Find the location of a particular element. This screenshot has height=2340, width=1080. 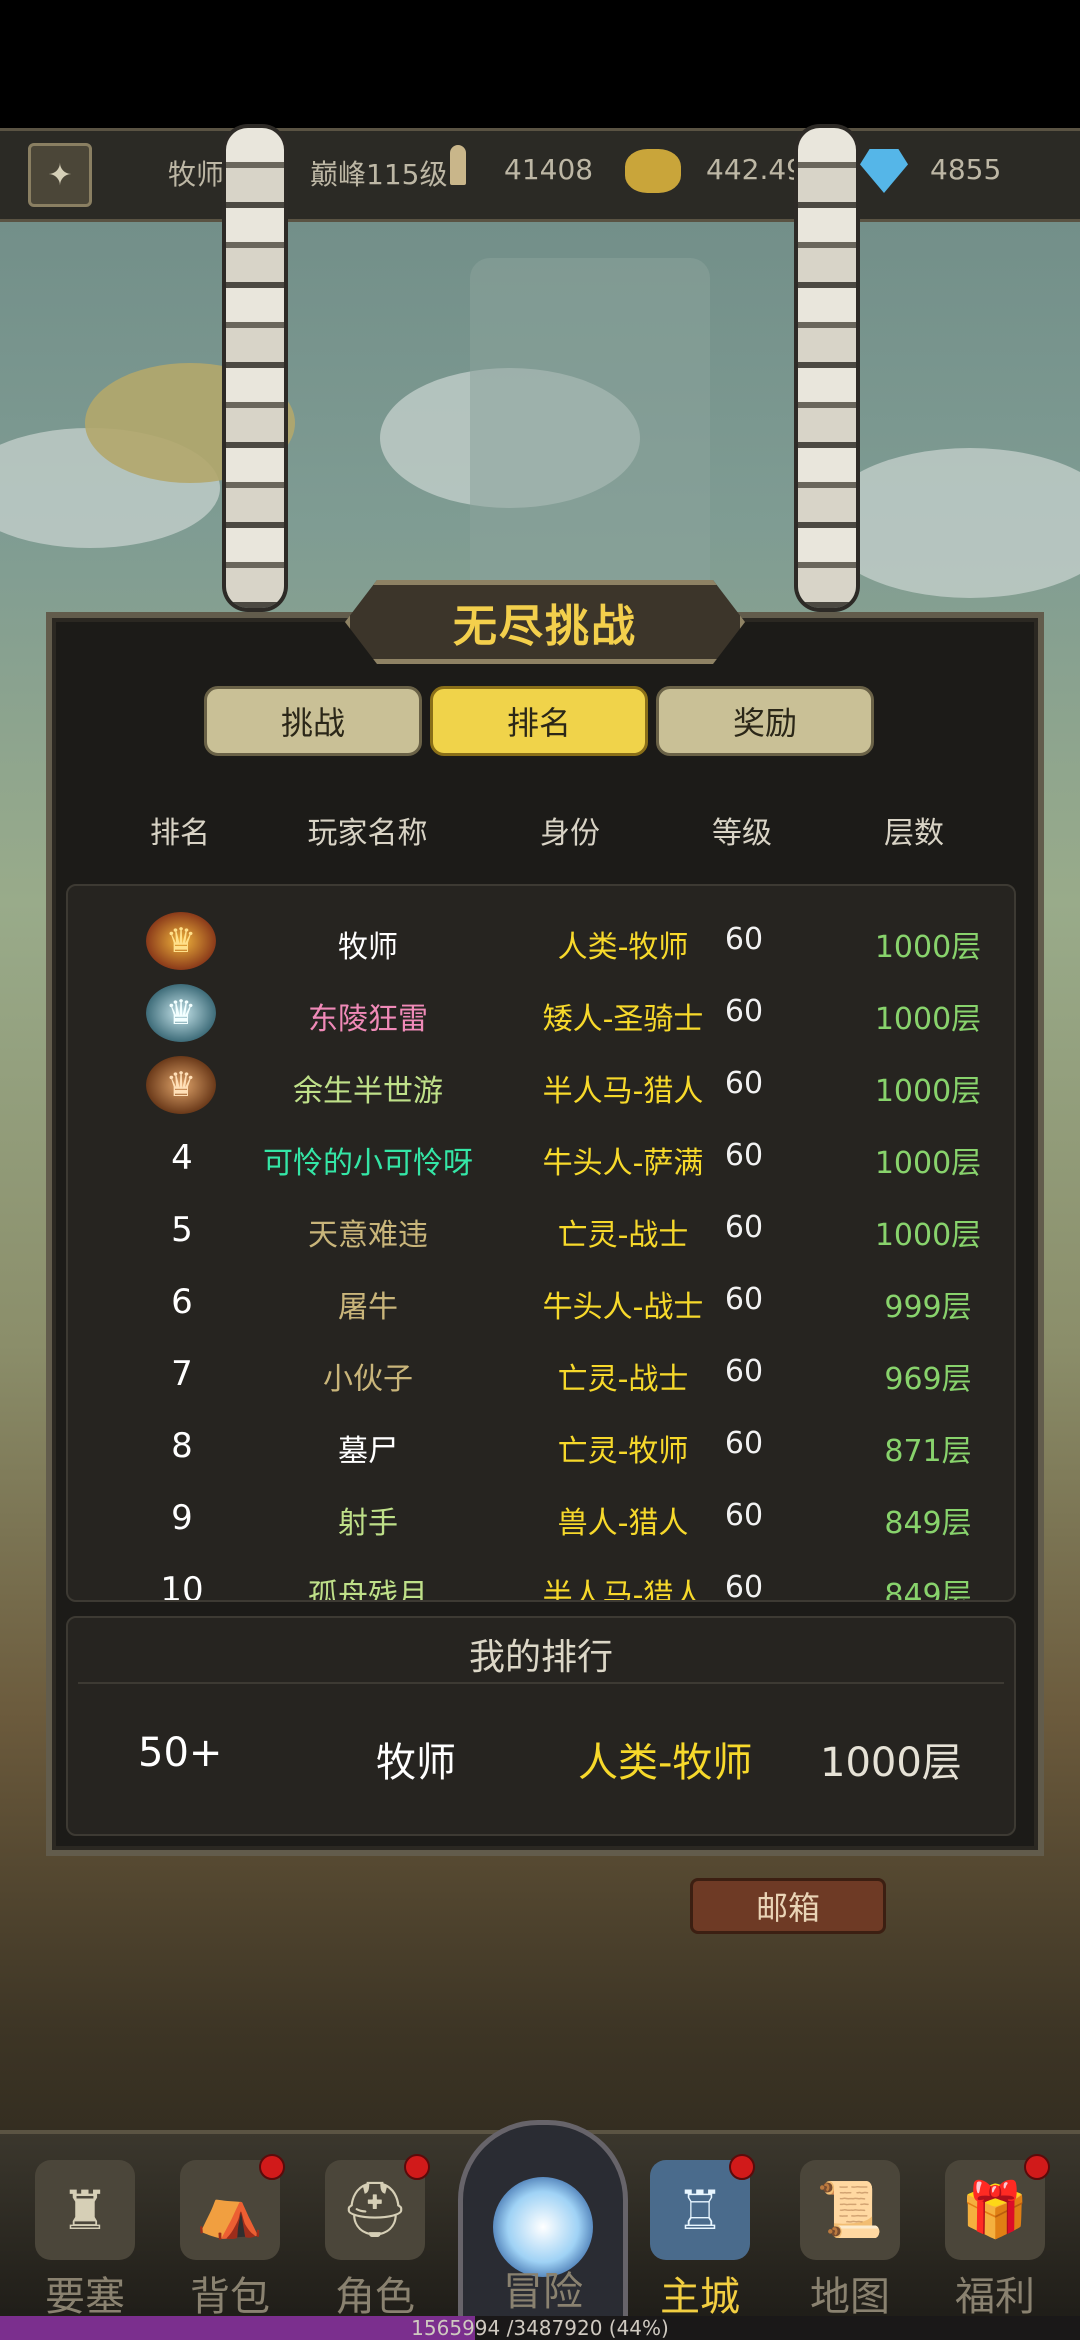

header-identity: 身份 is located at coordinates (570, 833).